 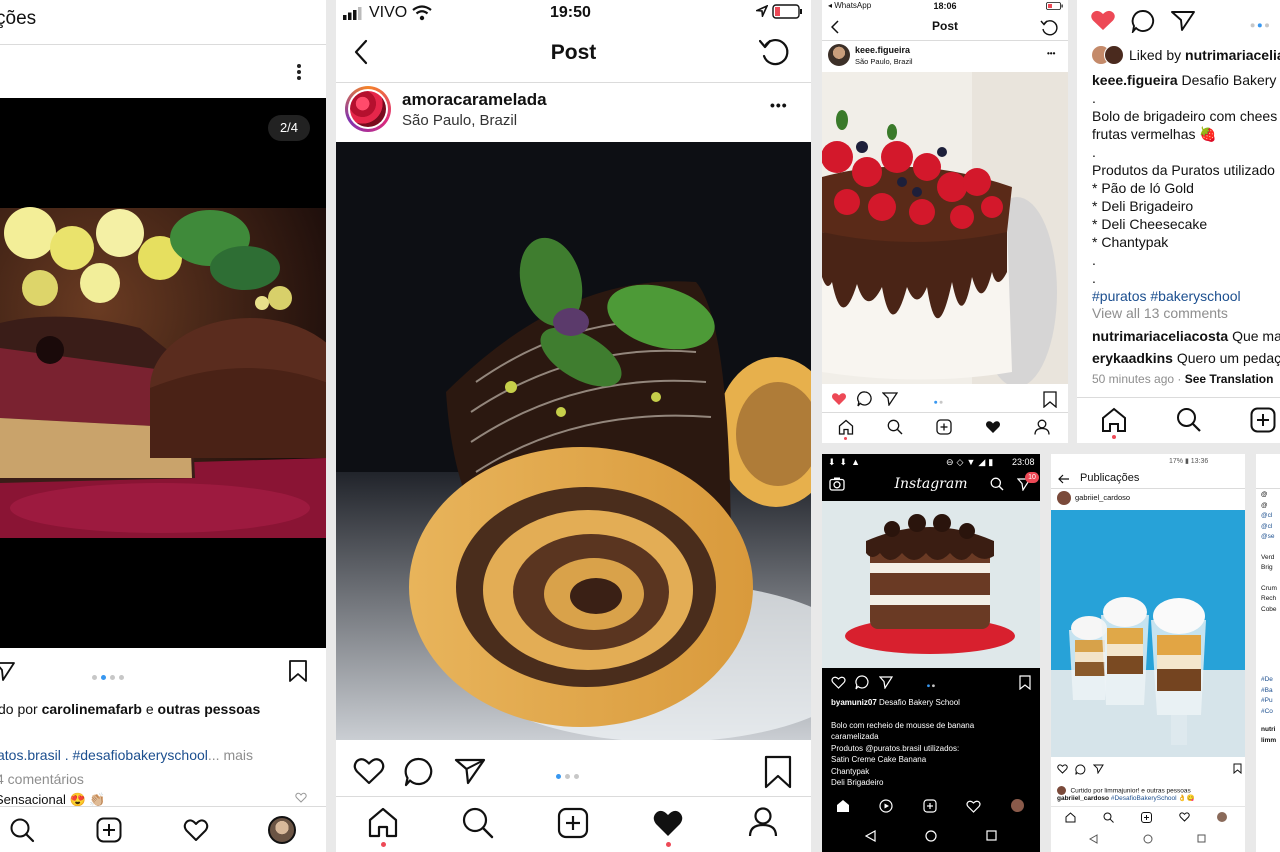 I want to click on hashtag-link: #DesafioBakerySchool 👌😋, so click(x=1153, y=798).